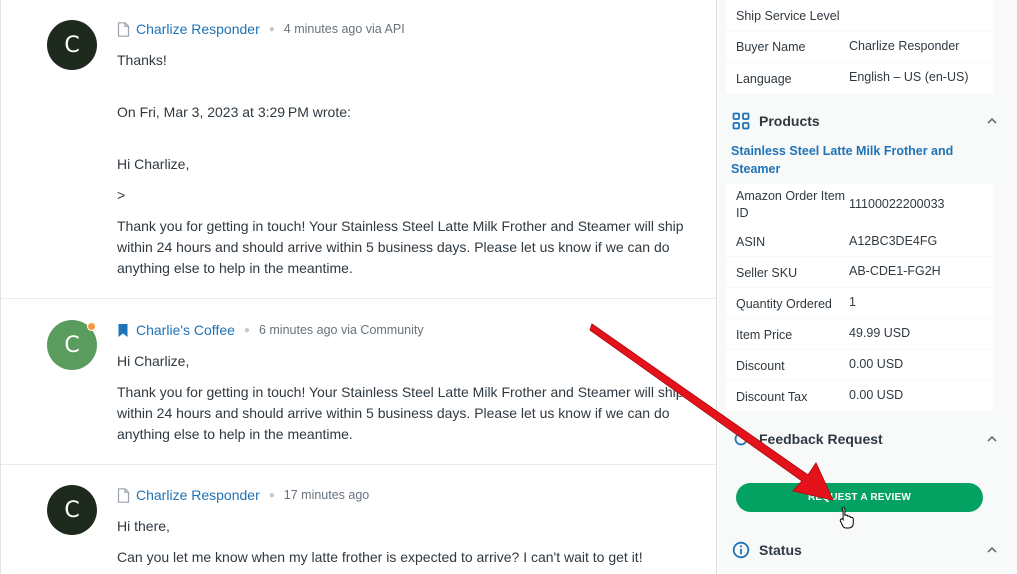  What do you see at coordinates (789, 121) in the screenshot?
I see `section-title: Products` at bounding box center [789, 121].